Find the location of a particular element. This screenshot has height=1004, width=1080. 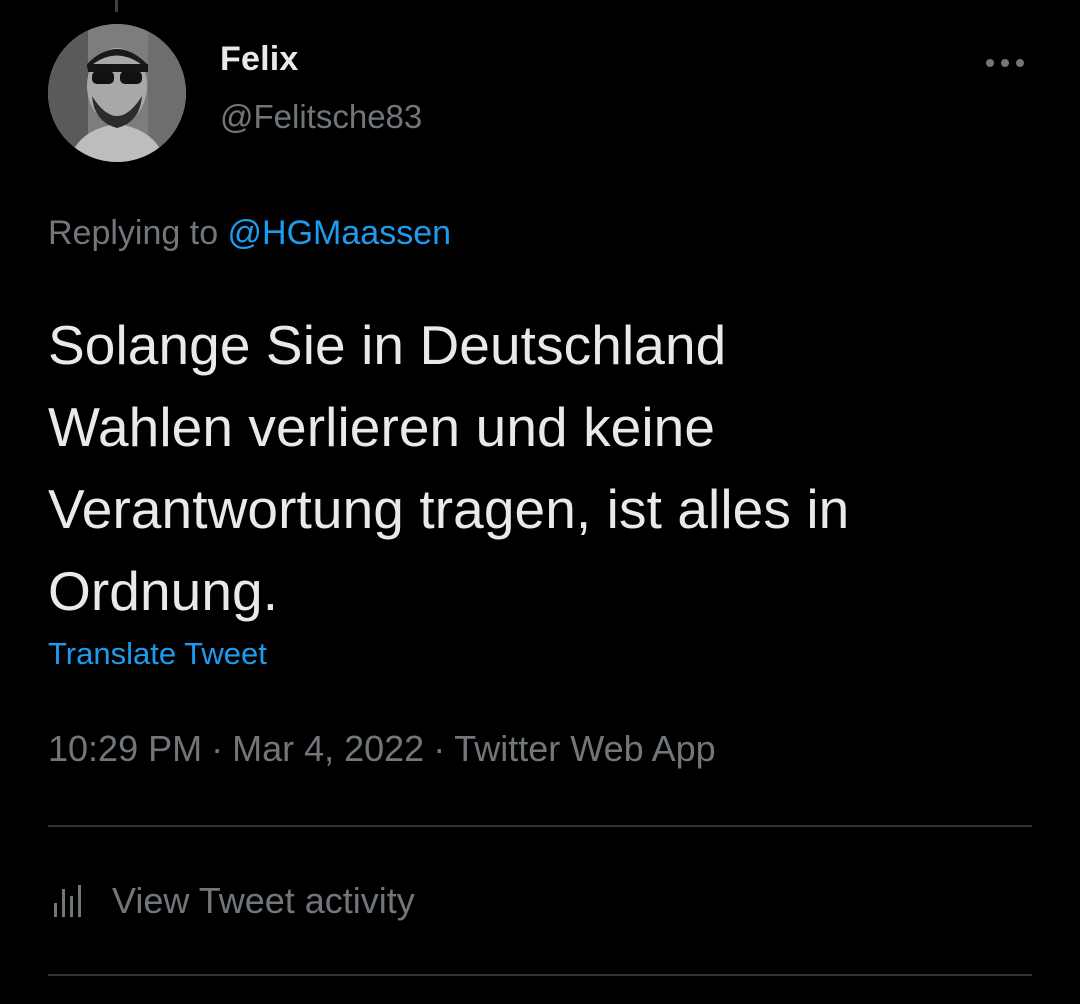

replying-to: Replying to @HGMaassen is located at coordinates (249, 233).